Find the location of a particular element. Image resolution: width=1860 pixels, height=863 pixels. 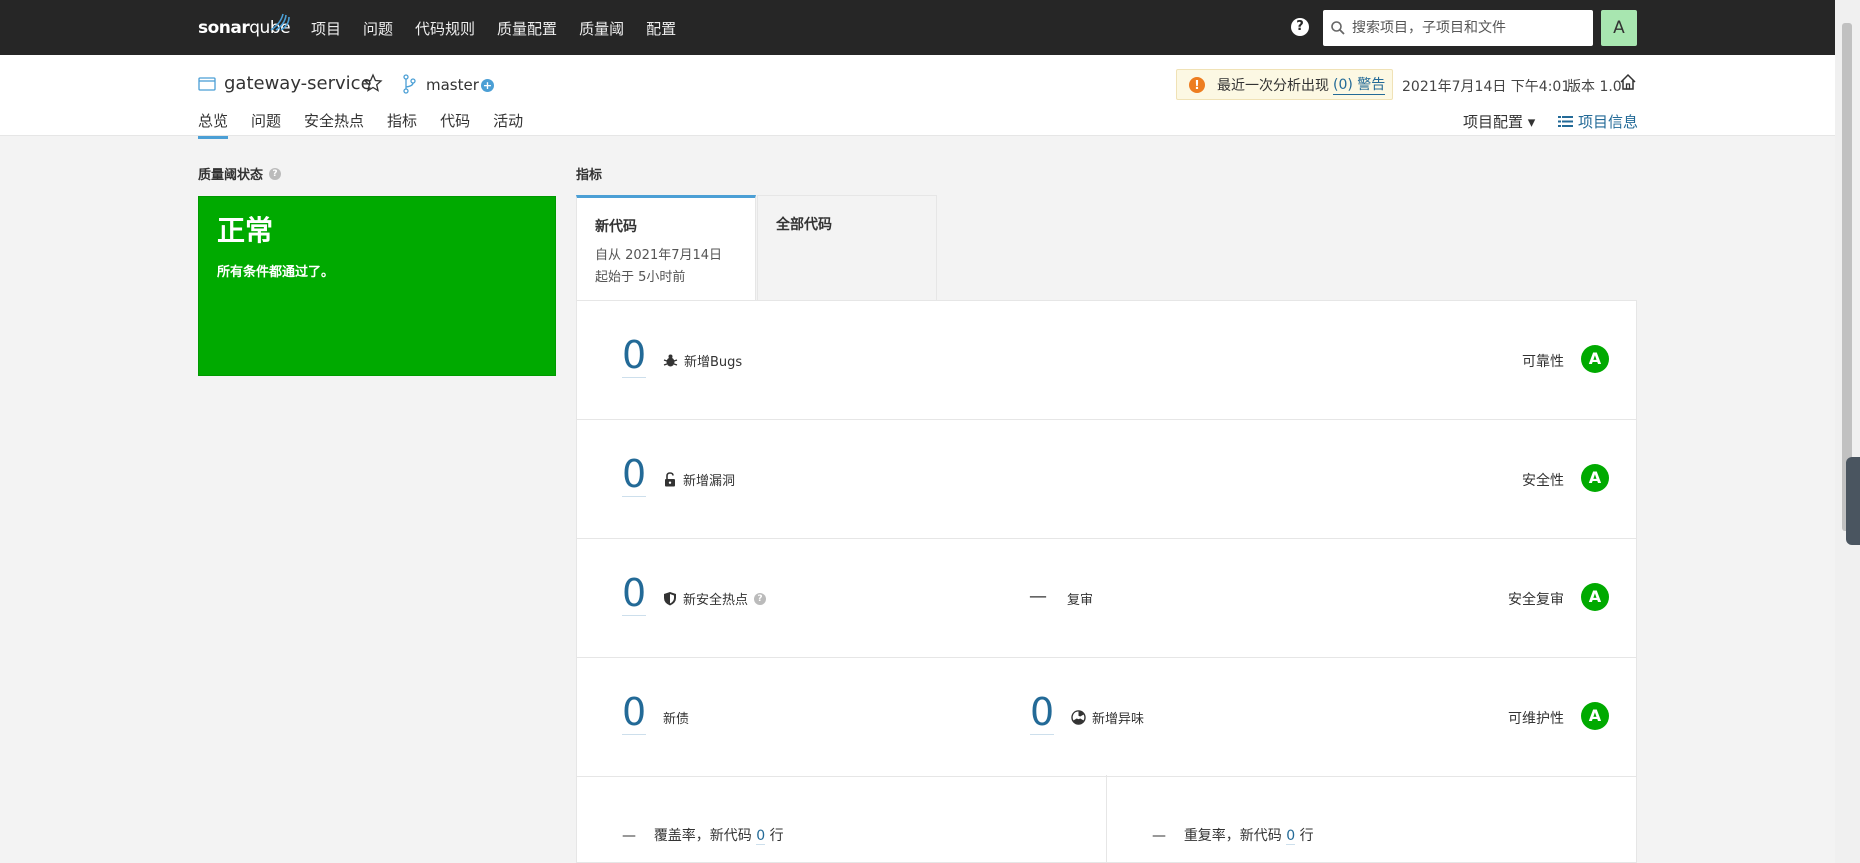

tab-new-code: 新代码 自从 2021年7月14日 起始于 5小时前 is located at coordinates (666, 248).